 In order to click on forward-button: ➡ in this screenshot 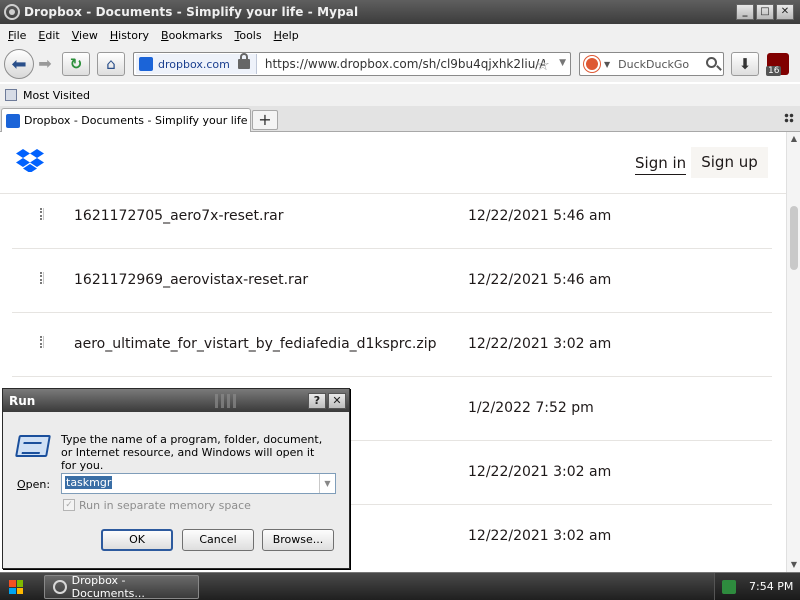, I will do `click(45, 64)`.